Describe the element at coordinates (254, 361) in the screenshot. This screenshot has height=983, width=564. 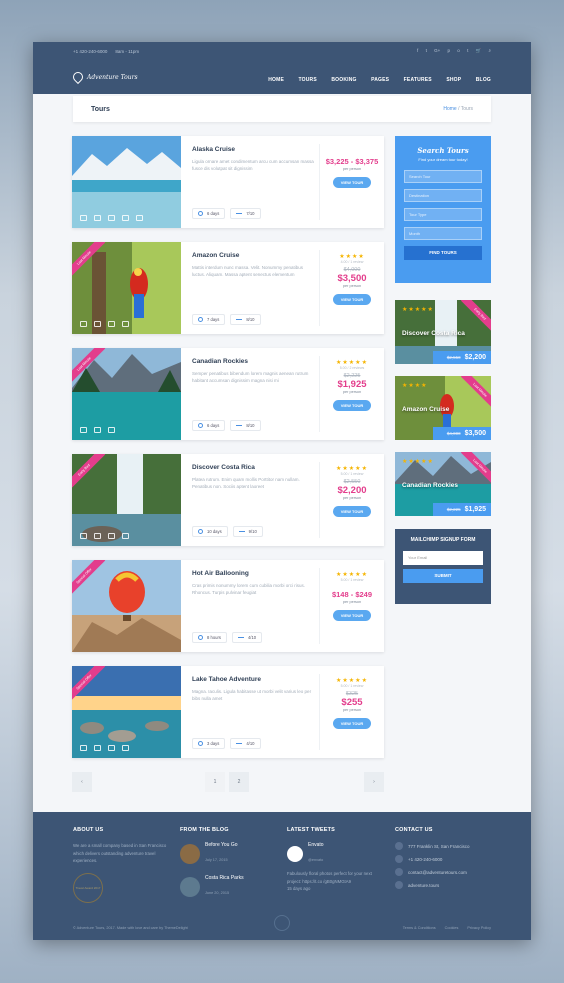
I see `tour-title: Canadian Rockies` at that location.